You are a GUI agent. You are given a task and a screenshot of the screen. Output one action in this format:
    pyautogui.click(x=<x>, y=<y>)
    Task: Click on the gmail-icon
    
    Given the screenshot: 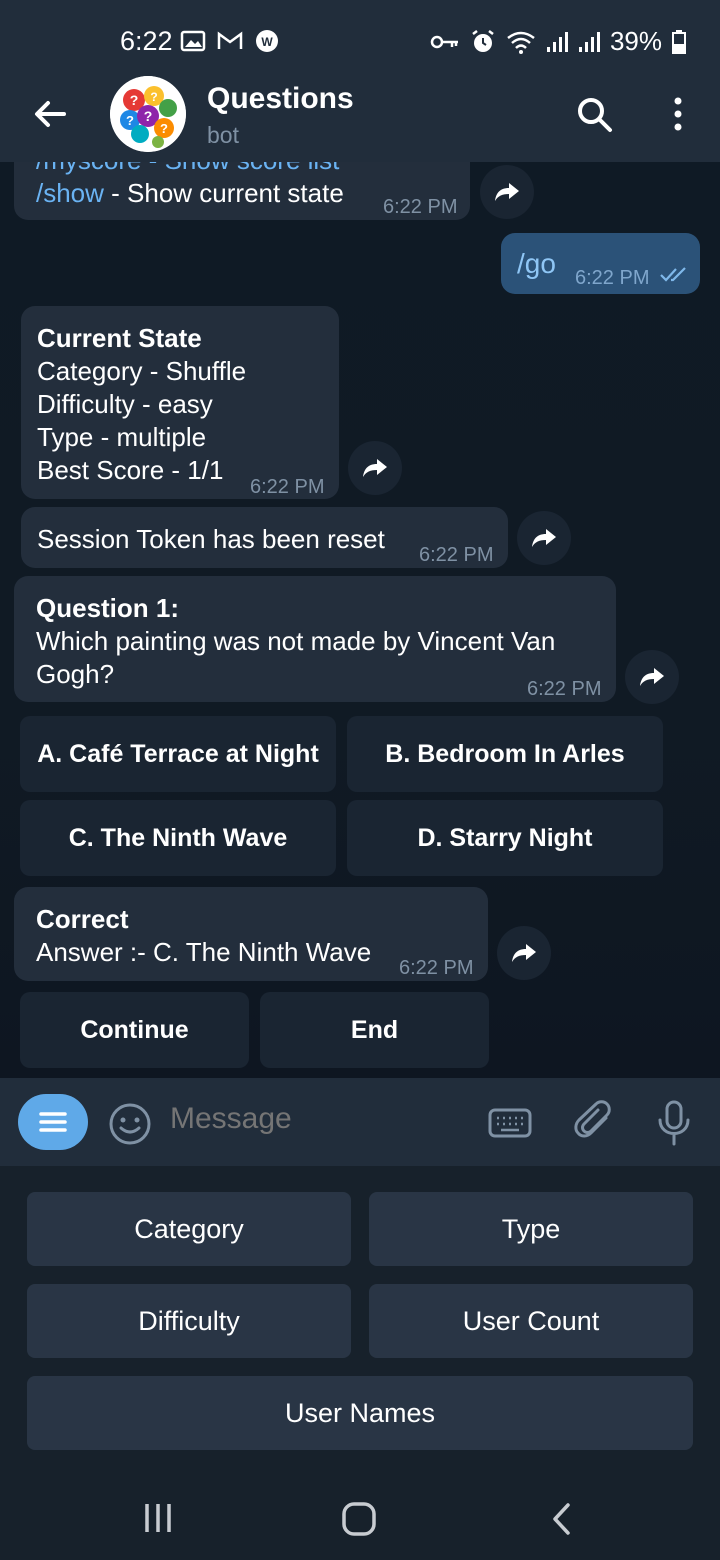 What is the action you would take?
    pyautogui.click(x=230, y=40)
    